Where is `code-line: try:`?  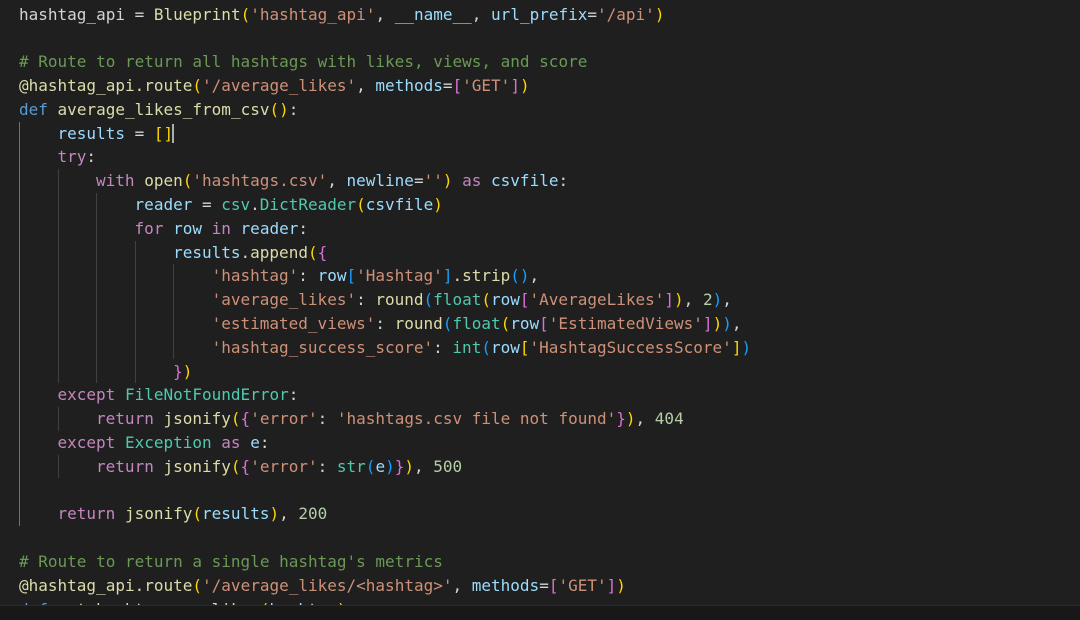 code-line: try: is located at coordinates (58, 157).